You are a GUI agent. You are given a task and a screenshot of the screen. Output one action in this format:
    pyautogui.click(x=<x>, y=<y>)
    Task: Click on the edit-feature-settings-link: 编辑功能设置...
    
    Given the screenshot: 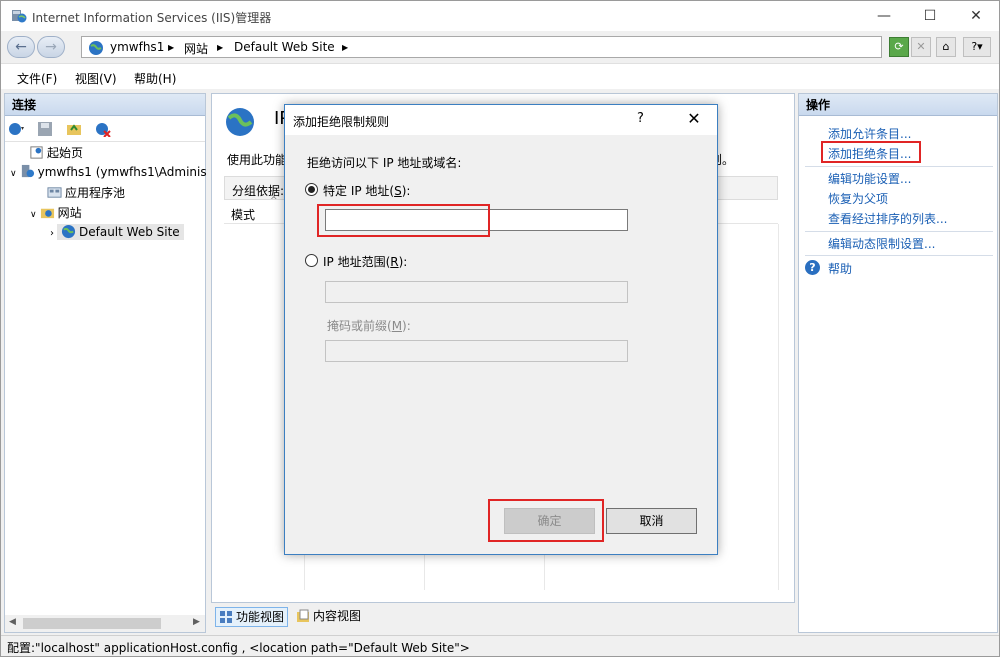 What is the action you would take?
    pyautogui.click(x=869, y=178)
    